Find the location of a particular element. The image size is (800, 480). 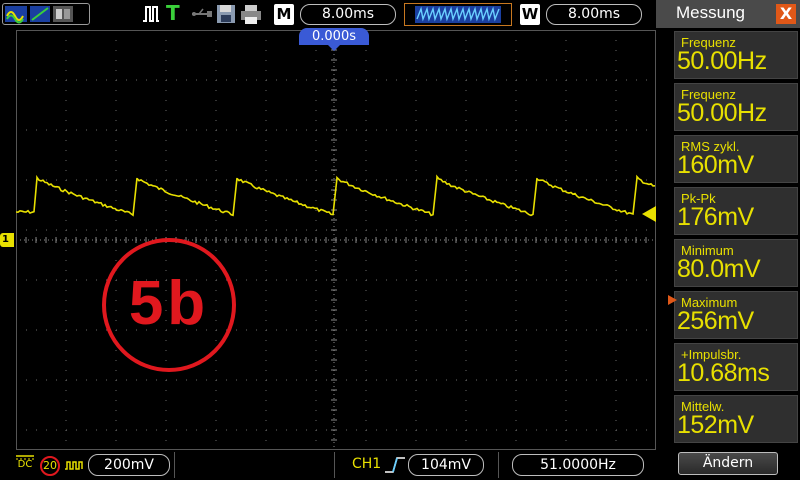

mode-icons-group is located at coordinates (46, 14).